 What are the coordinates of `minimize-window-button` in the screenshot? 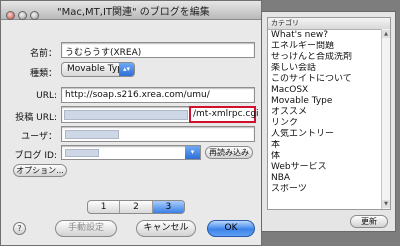 It's located at (22, 15).